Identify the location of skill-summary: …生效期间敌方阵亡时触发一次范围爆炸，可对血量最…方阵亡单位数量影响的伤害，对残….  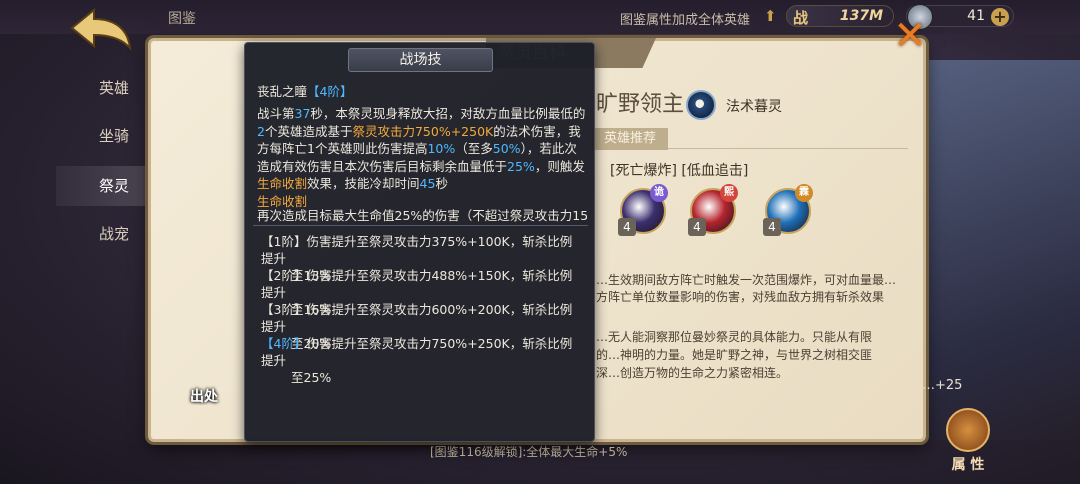
(746, 288).